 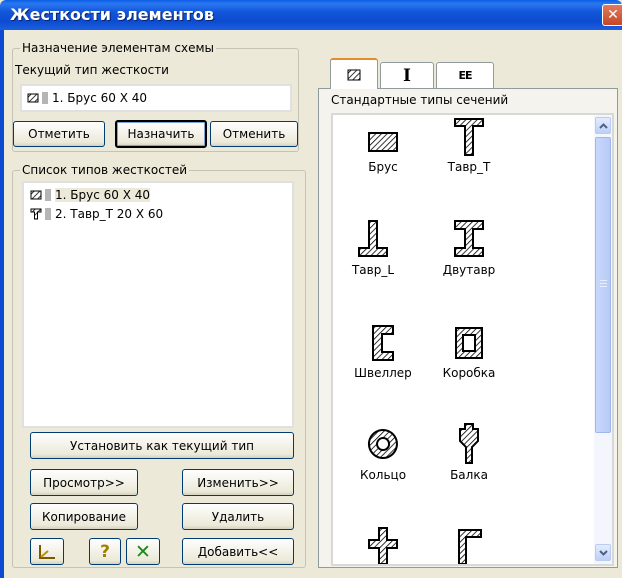 I want to click on section-item-beam: Балка, so click(x=469, y=451).